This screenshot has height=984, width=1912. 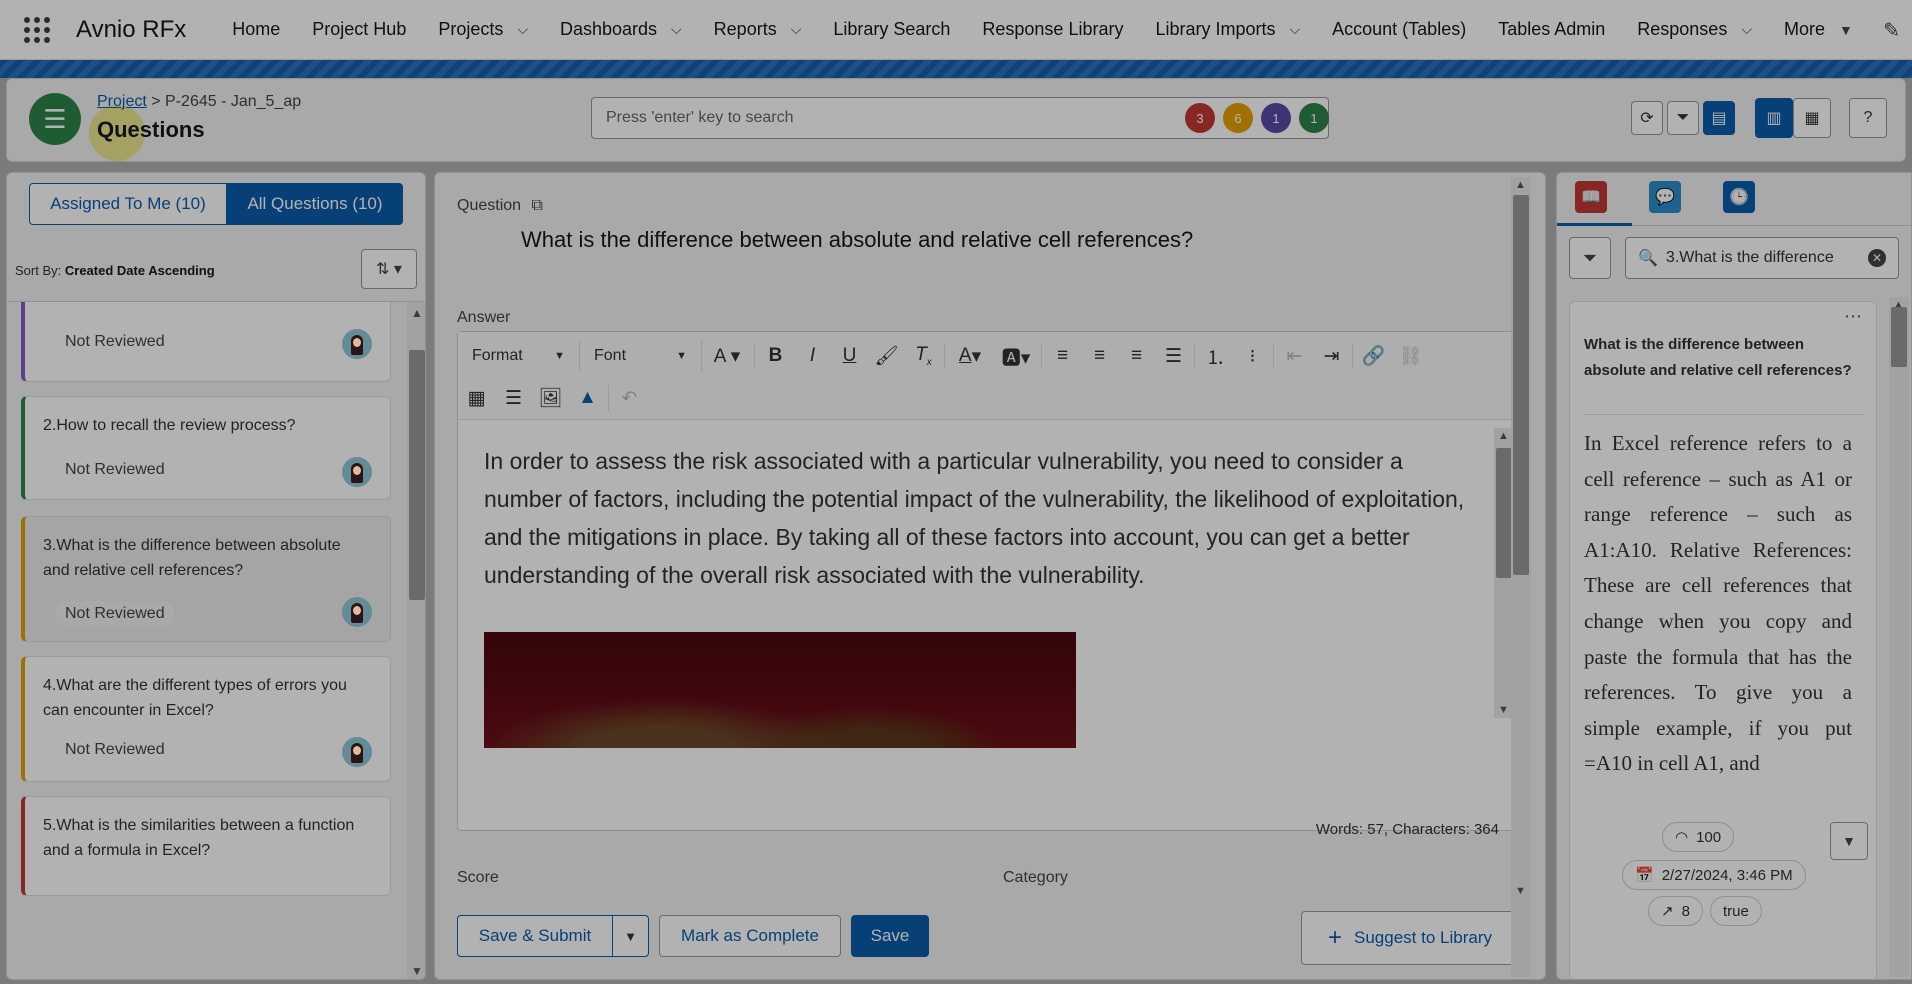 I want to click on nav-item-project-hub: Project Hub, so click(x=359, y=29).